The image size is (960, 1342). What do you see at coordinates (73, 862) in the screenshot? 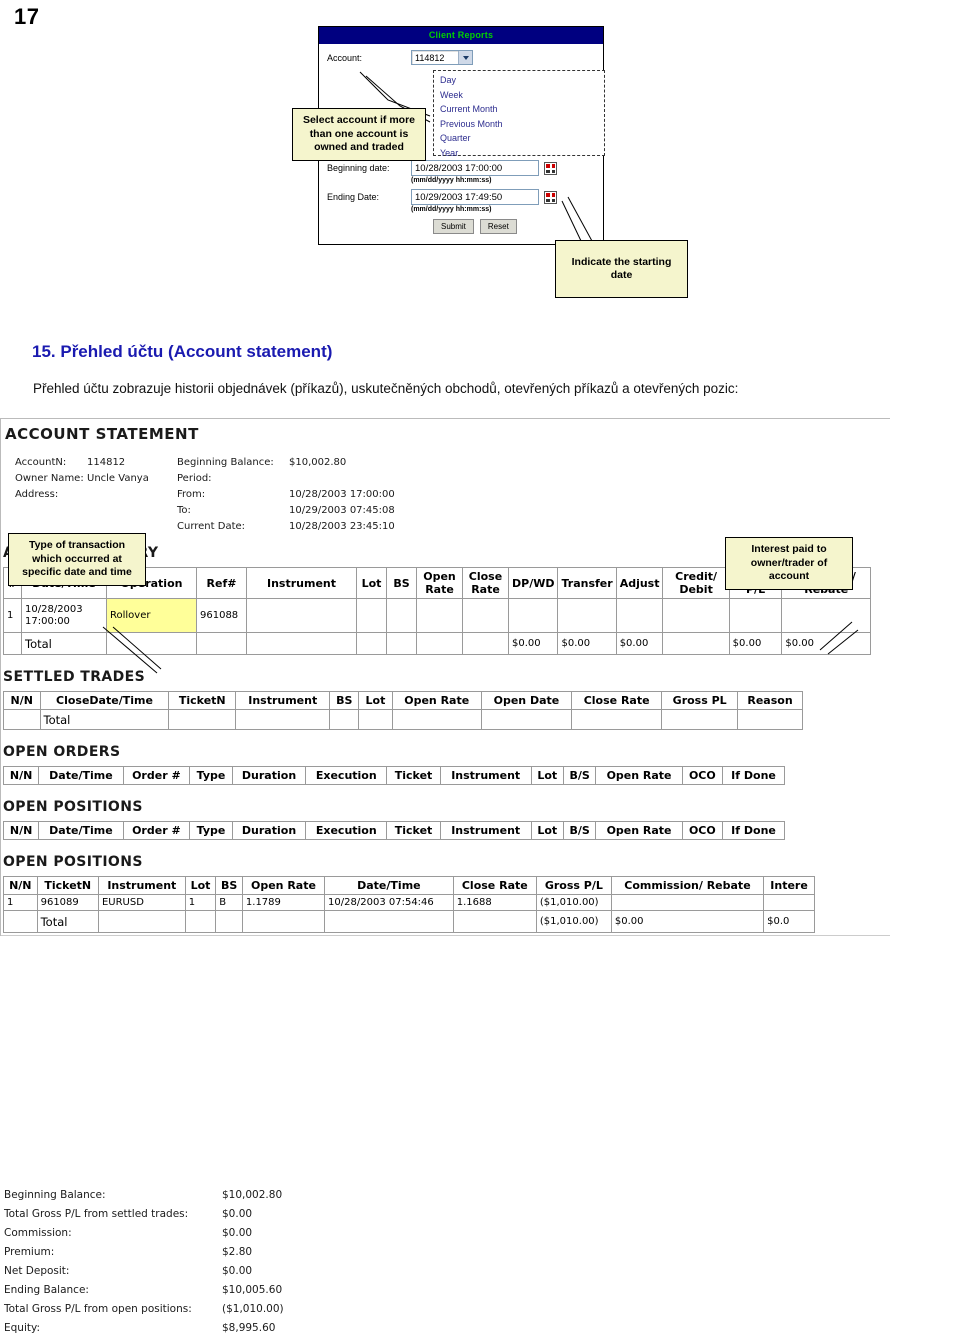
I see `open-positions-heading: OPEN POSITIONS` at bounding box center [73, 862].